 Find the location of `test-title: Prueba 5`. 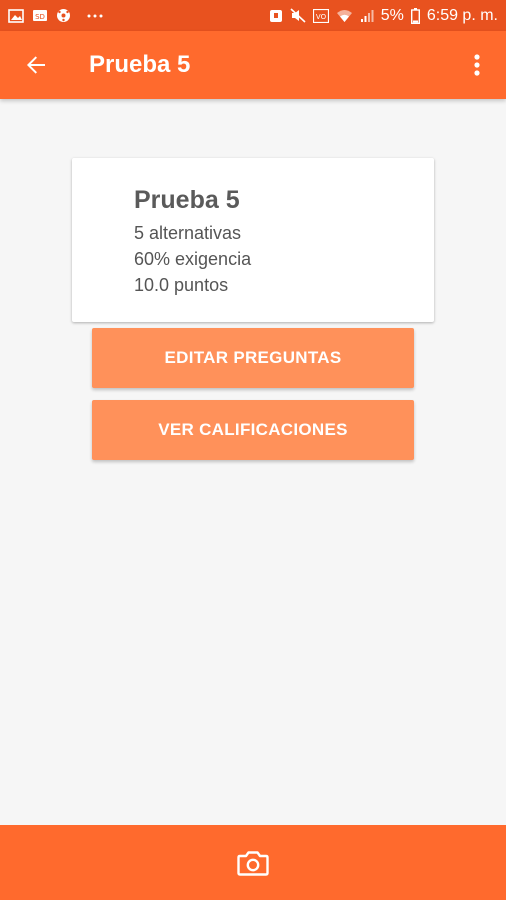

test-title: Prueba 5 is located at coordinates (187, 200).